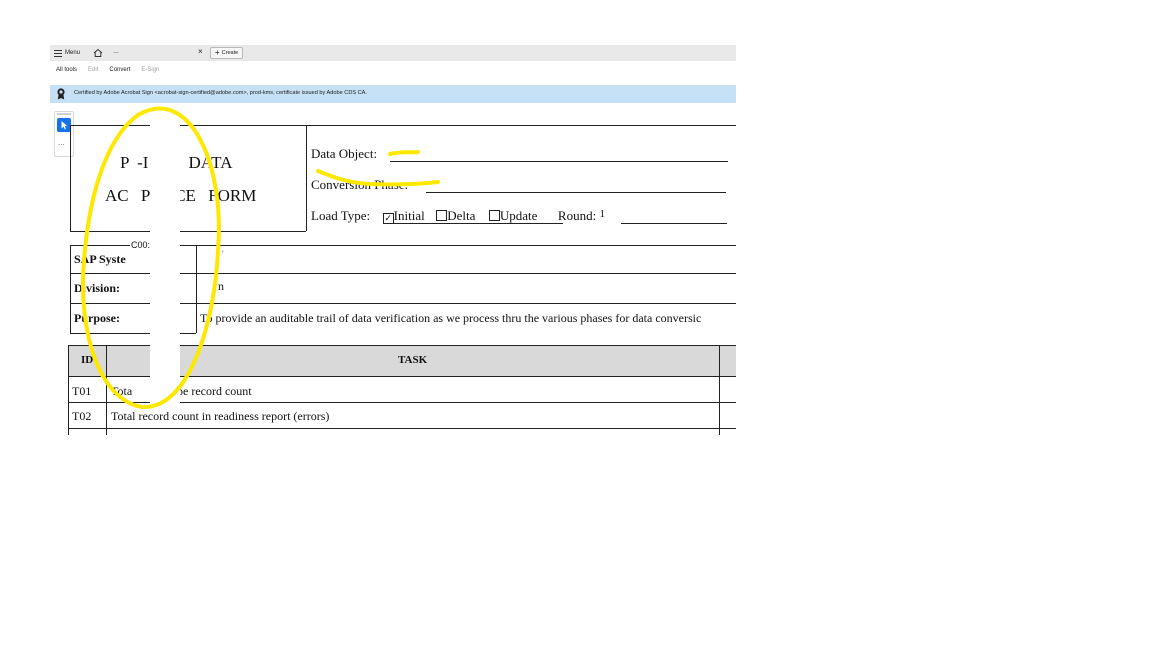 This screenshot has height=648, width=1152. What do you see at coordinates (181, 195) in the screenshot?
I see `form-title-line2: AC P NCE FORM` at bounding box center [181, 195].